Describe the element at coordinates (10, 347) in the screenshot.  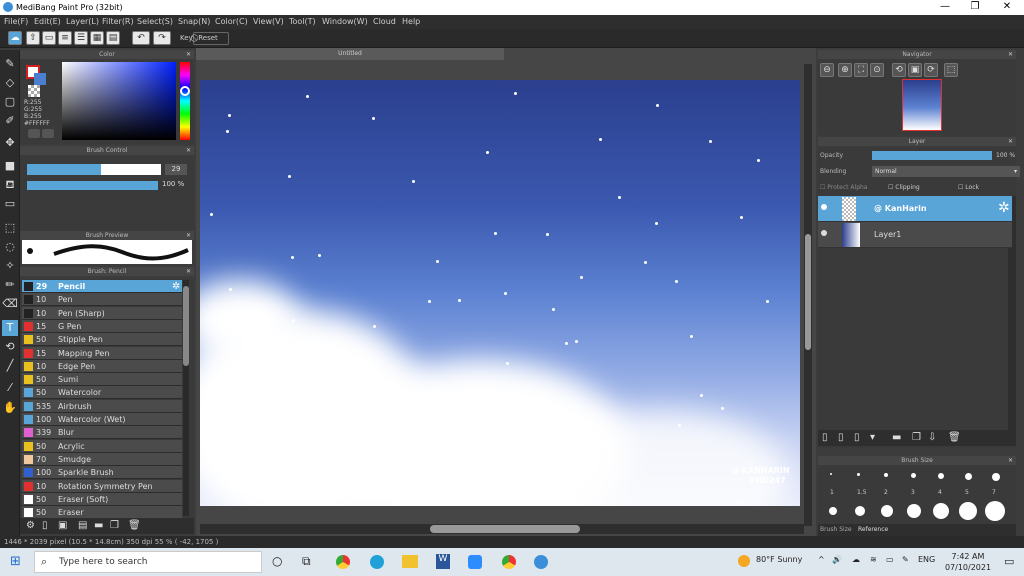
I see `operation-icon: ⟲` at that location.